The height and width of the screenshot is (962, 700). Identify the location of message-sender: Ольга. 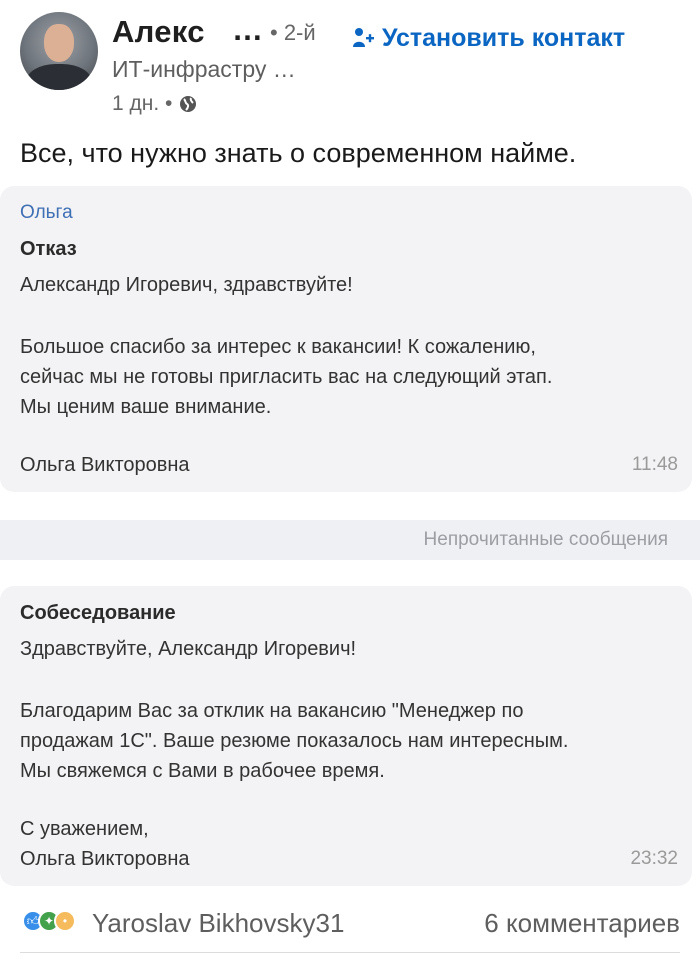
(46, 212).